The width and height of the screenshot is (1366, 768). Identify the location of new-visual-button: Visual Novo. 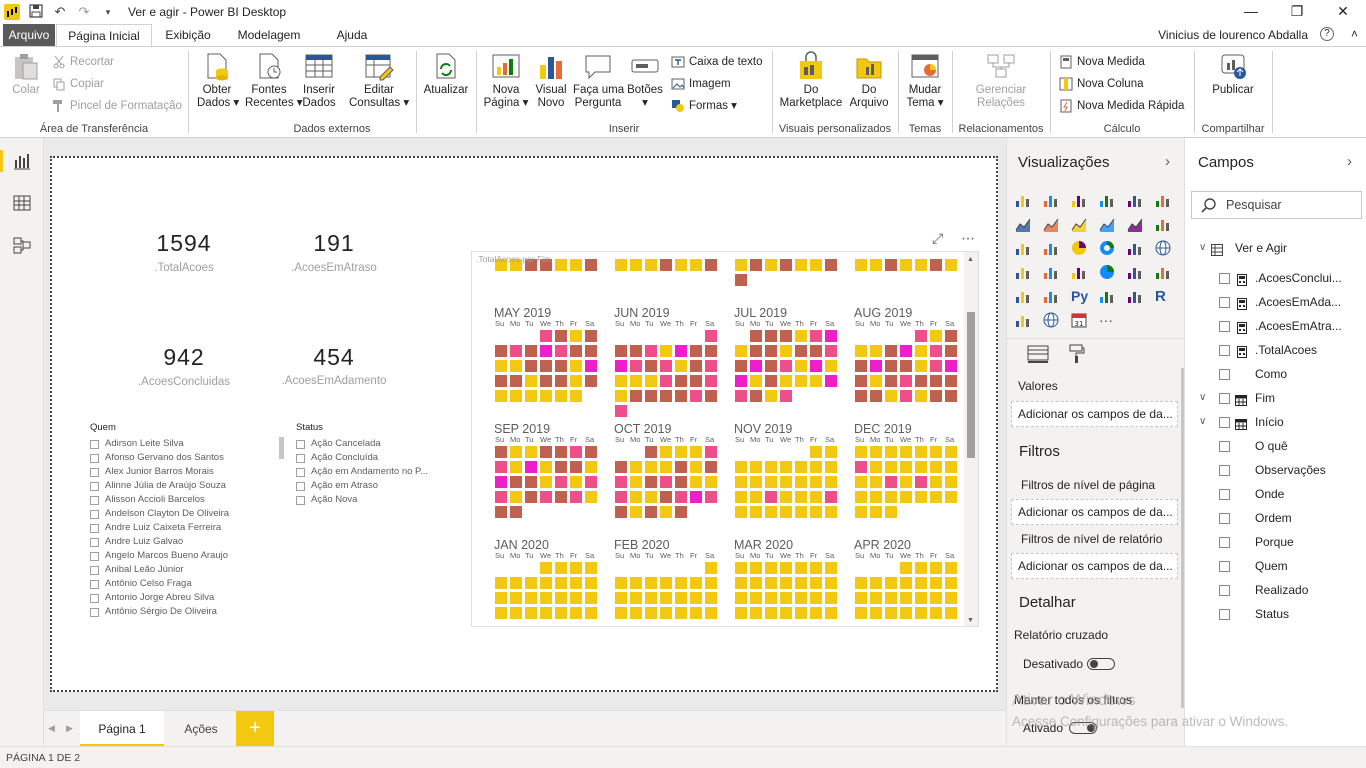
(551, 80).